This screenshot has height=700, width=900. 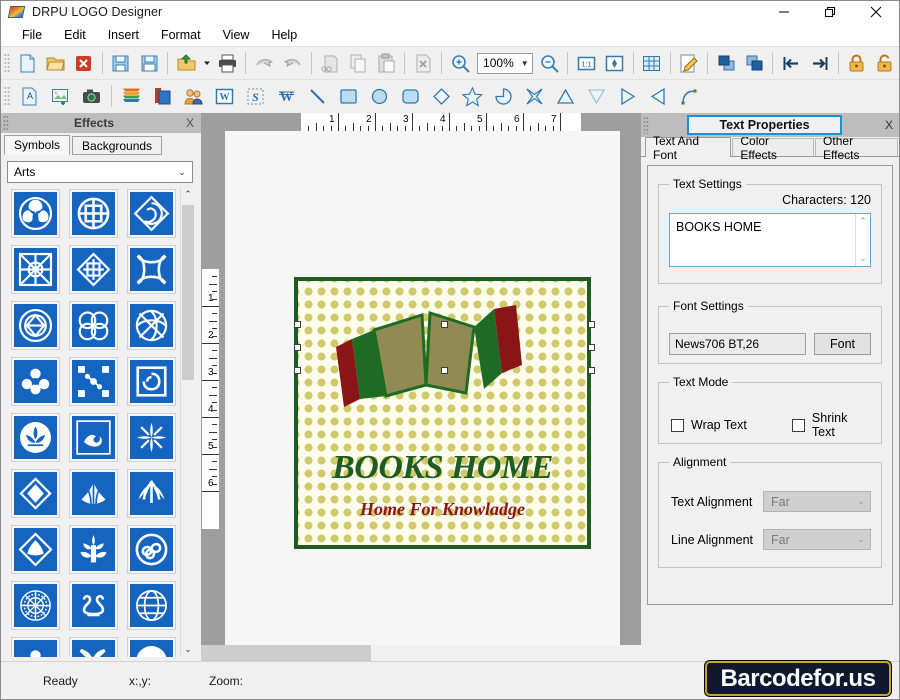 What do you see at coordinates (131, 96) in the screenshot?
I see `insert-barcode-icon` at bounding box center [131, 96].